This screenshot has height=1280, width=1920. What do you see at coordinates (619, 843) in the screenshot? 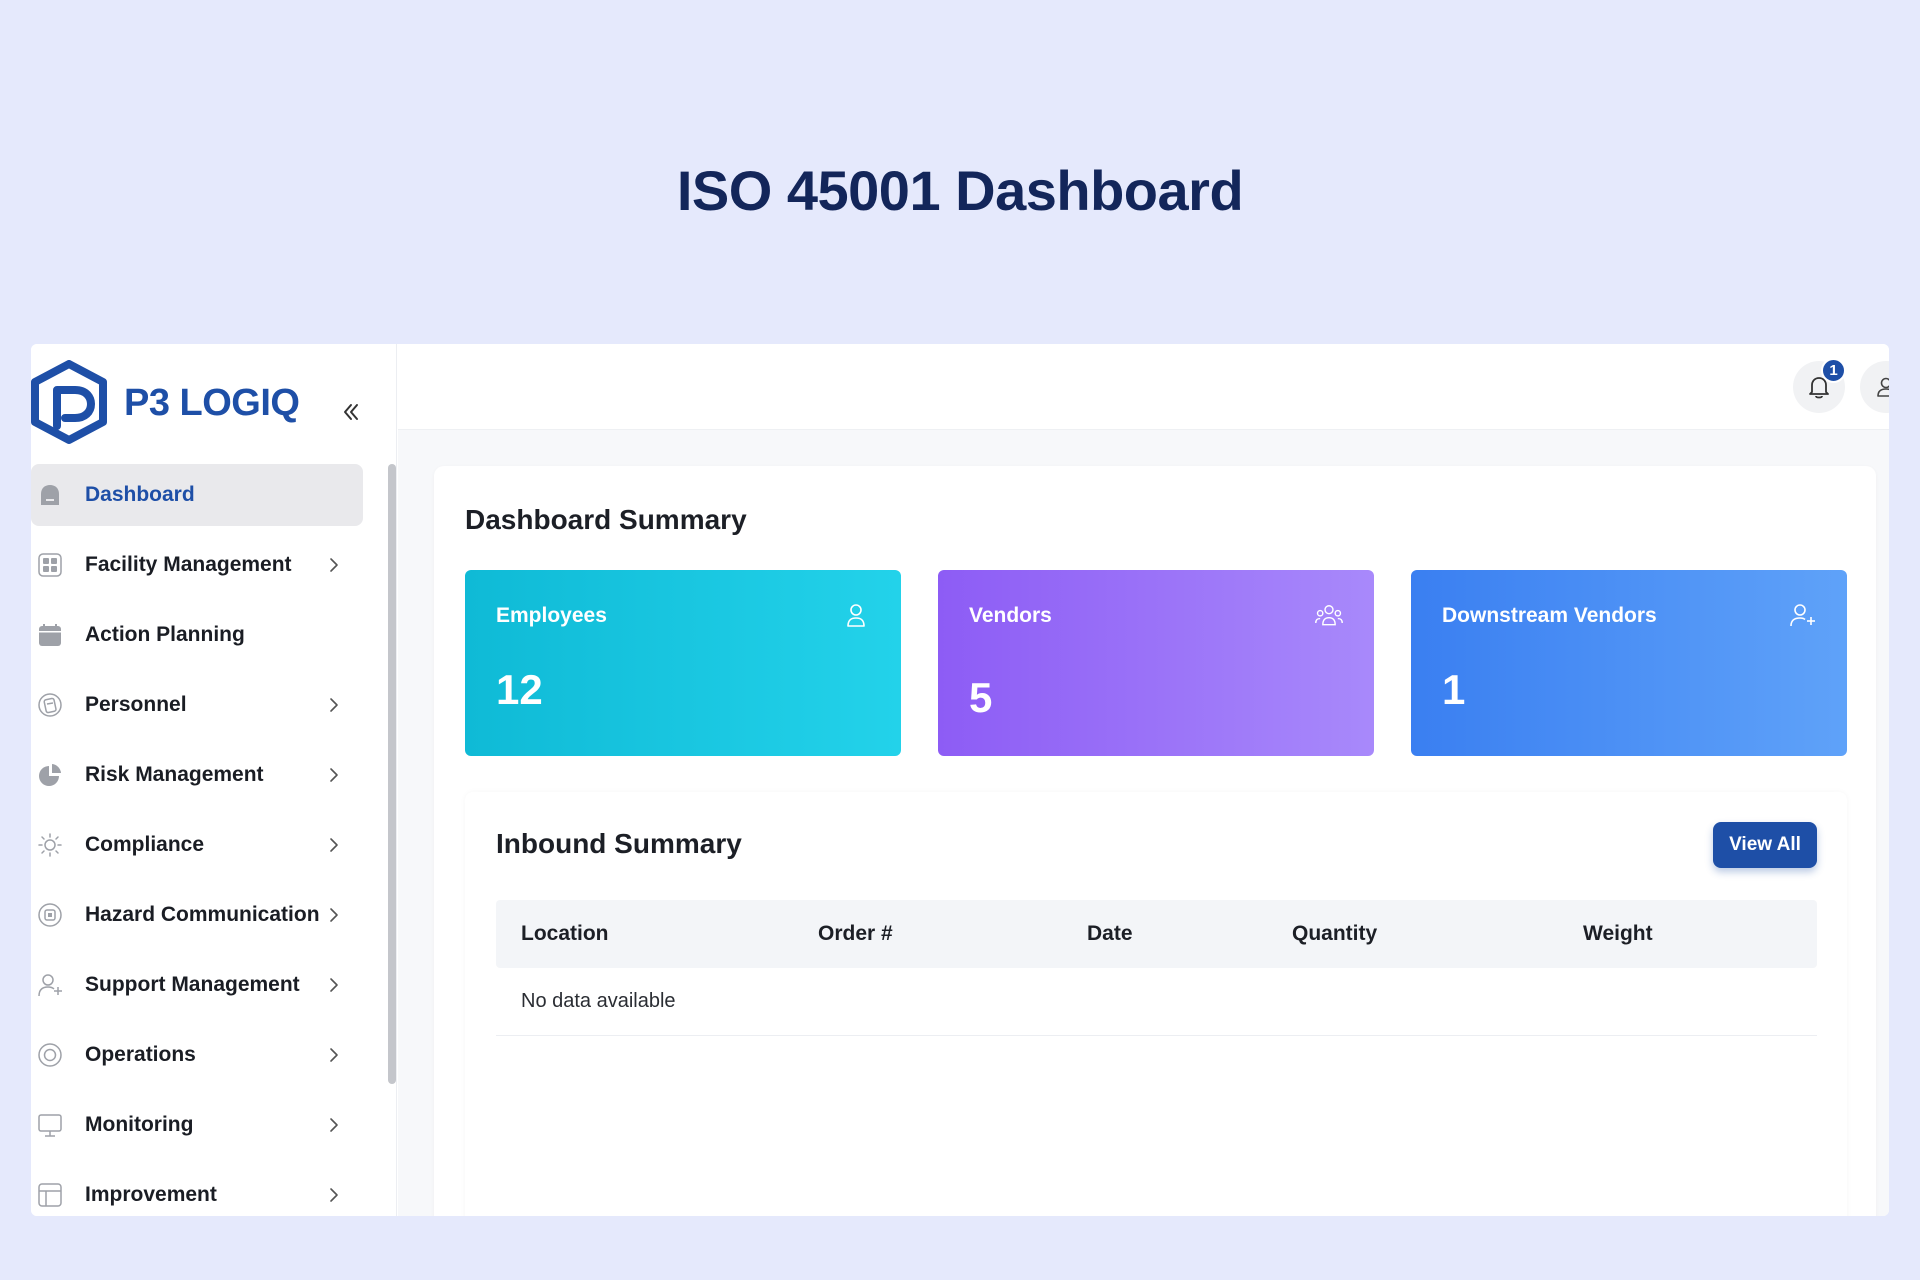
I see `inbound-summary-title: Inbound Summary` at bounding box center [619, 843].